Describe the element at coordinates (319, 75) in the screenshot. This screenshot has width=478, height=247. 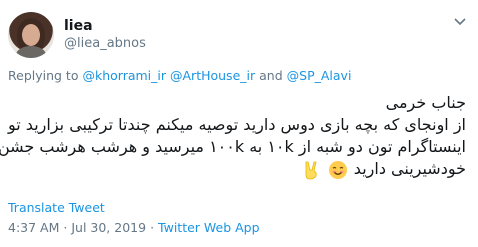
I see `mention-link: @SP_Alavi` at that location.